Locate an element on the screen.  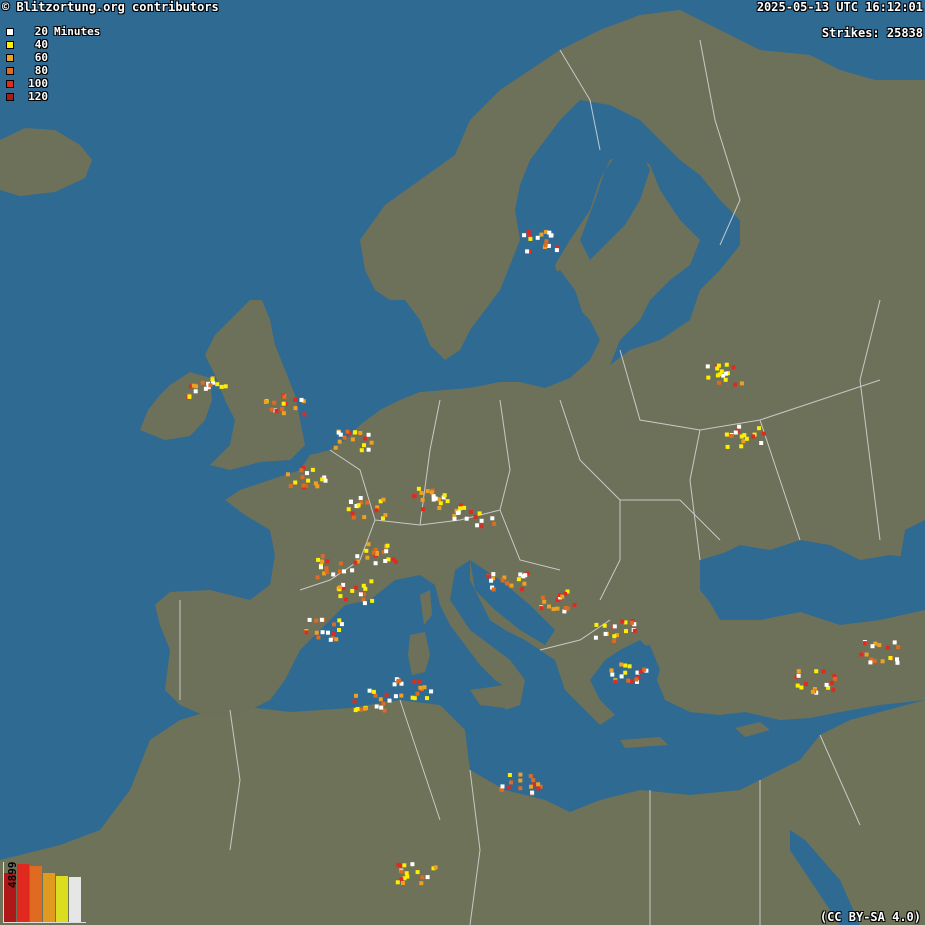
legend-unit: Minutes is located at coordinates (77, 31).